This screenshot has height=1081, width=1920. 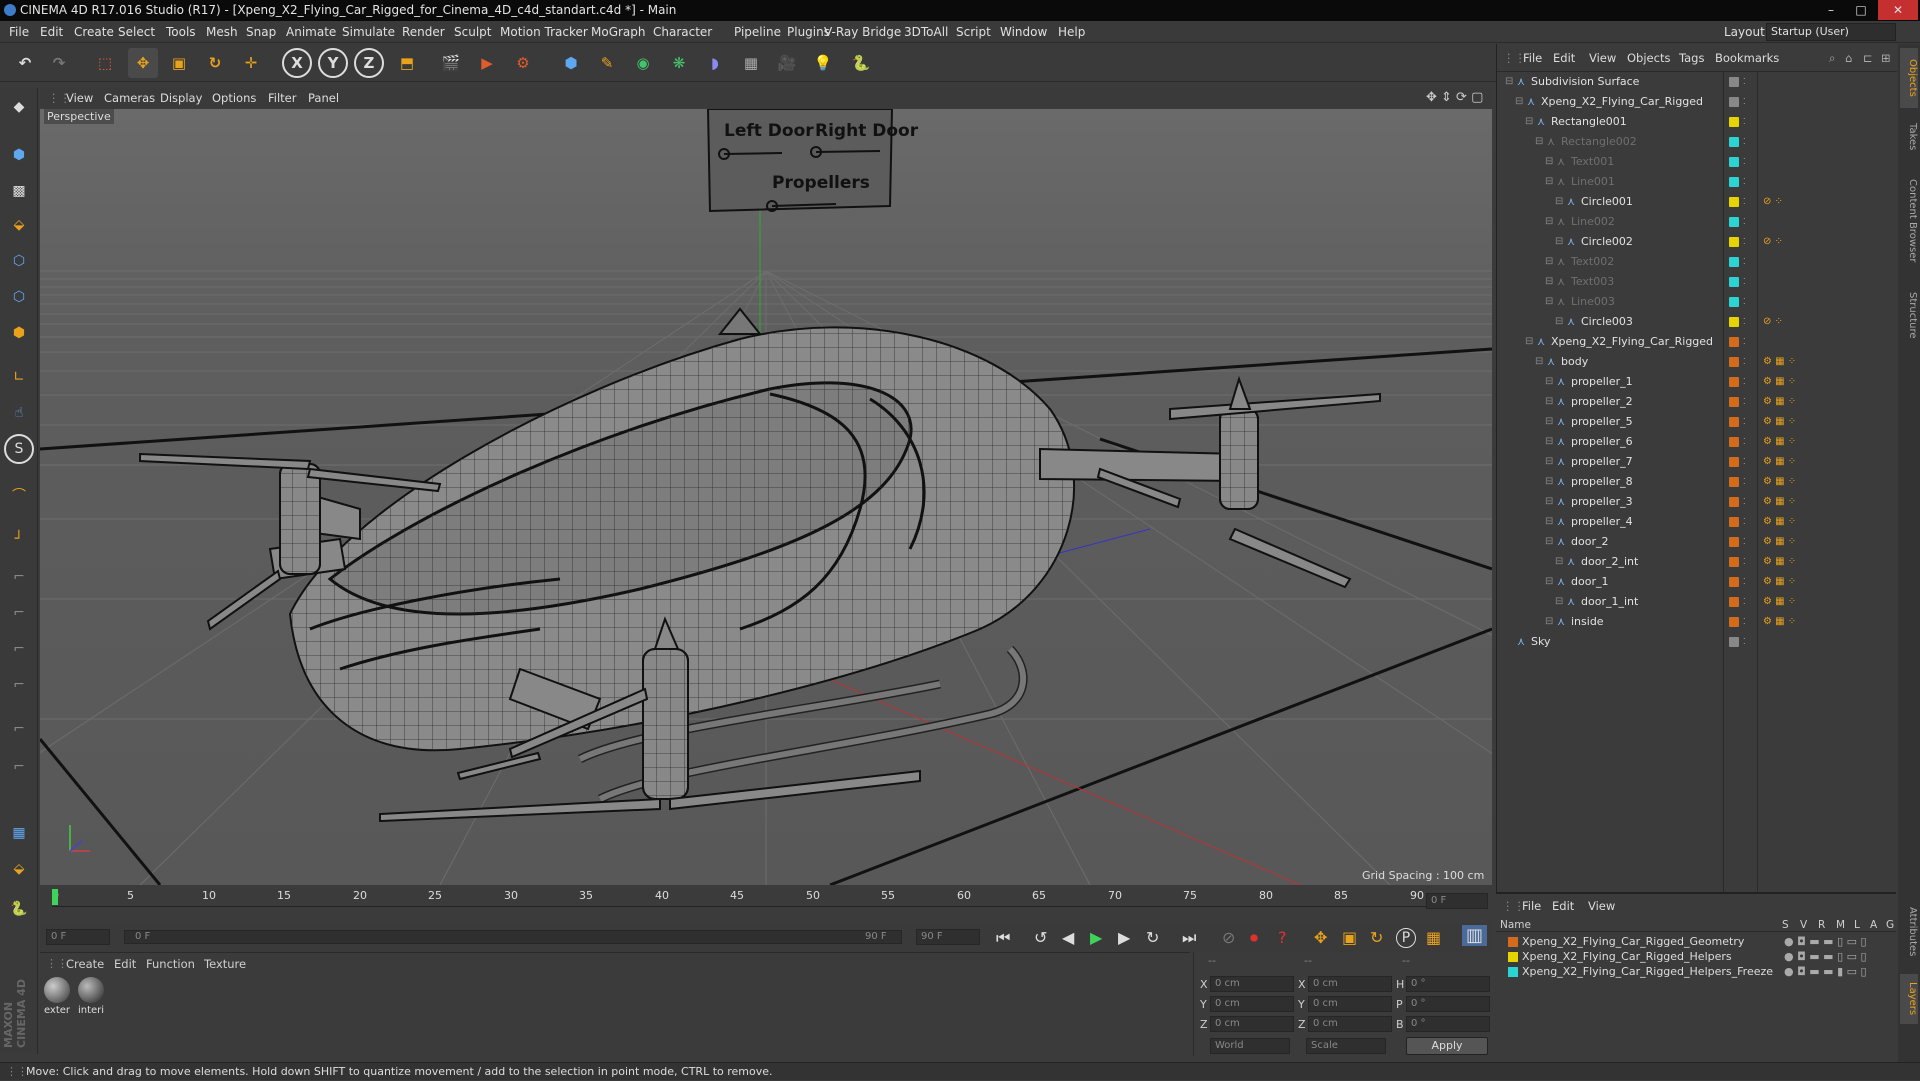 I want to click on material-menu-texture: Texture, so click(x=225, y=964).